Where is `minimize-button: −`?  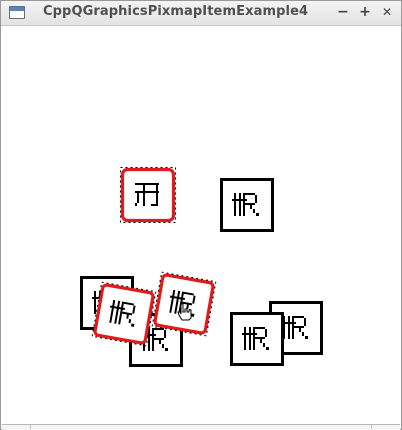
minimize-button: − is located at coordinates (343, 12).